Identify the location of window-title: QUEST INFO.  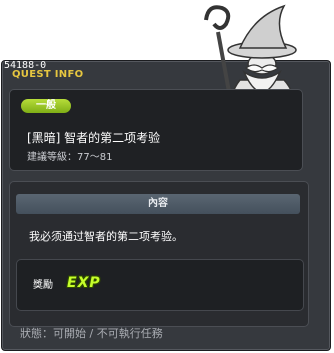
(48, 74).